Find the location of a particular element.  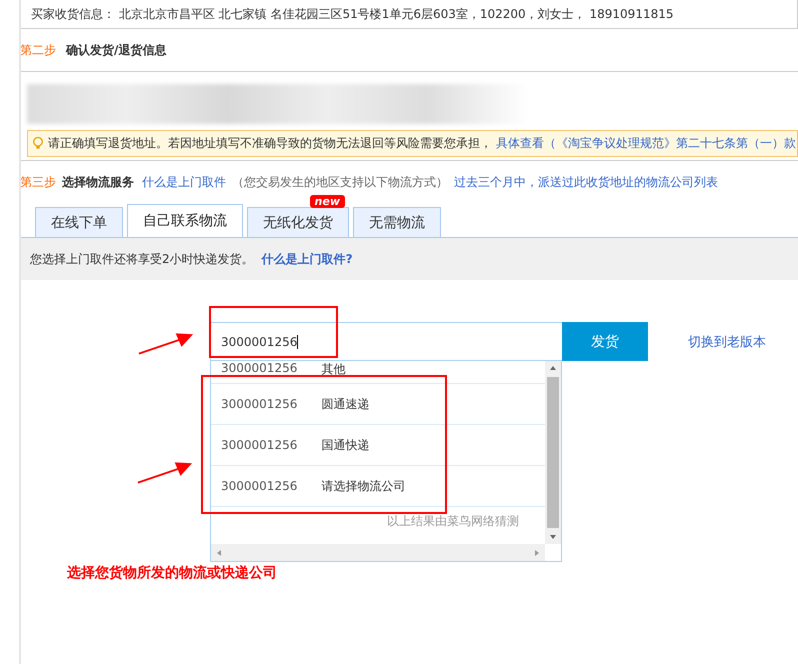

tab: 自己联系物流 is located at coordinates (185, 220).